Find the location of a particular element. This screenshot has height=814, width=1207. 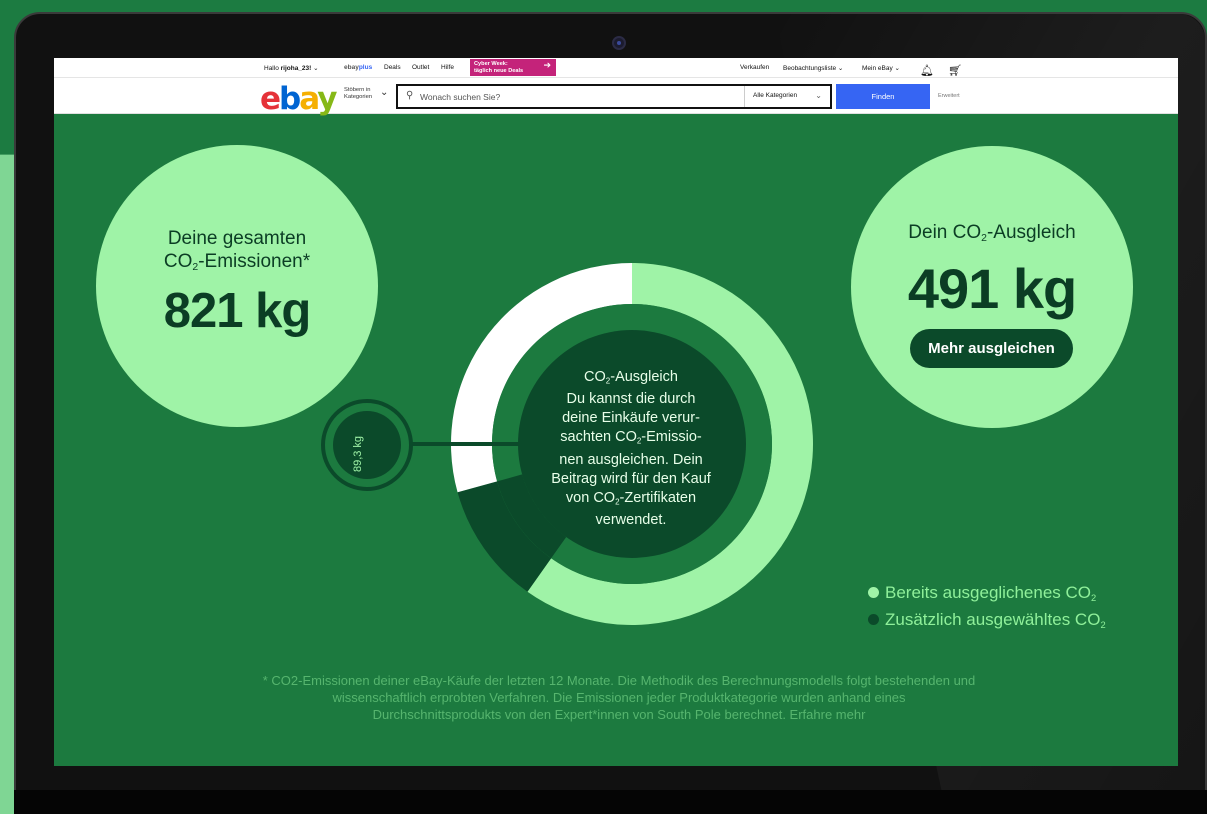

additional-offset-value: 89,3 kg is located at coordinates (358, 454).